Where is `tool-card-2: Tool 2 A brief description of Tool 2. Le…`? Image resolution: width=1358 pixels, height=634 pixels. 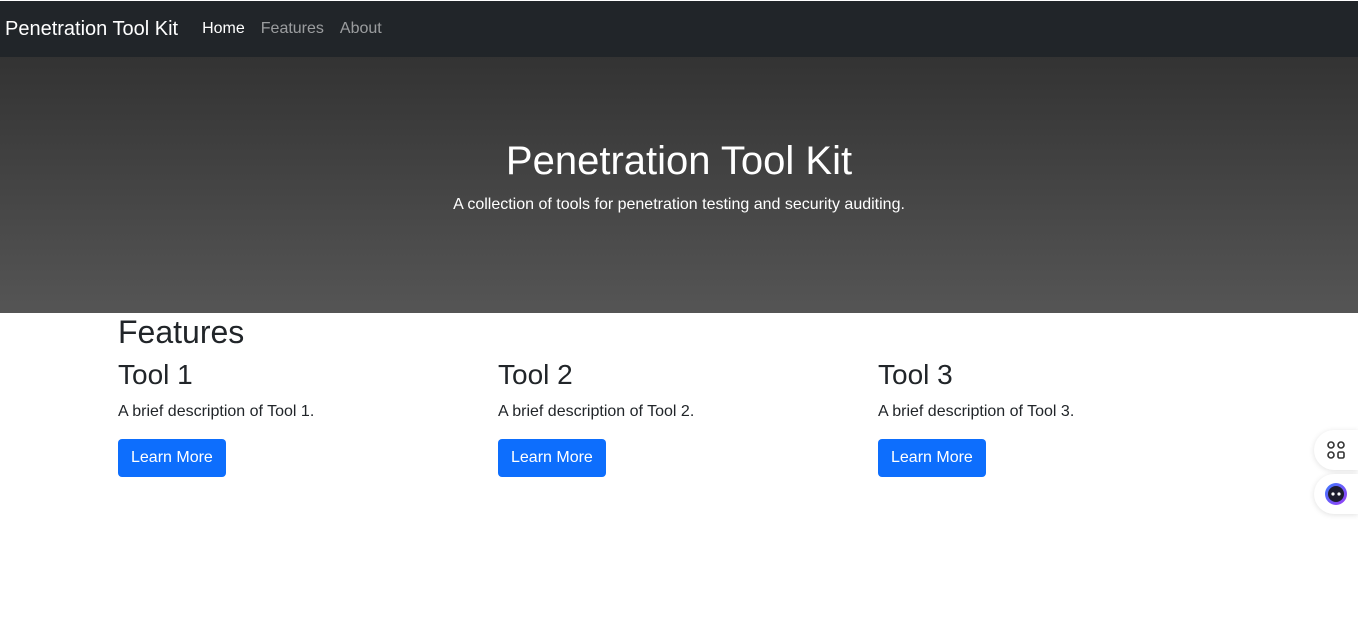 tool-card-2: Tool 2 A brief description of Tool 2. Le… is located at coordinates (678, 417).